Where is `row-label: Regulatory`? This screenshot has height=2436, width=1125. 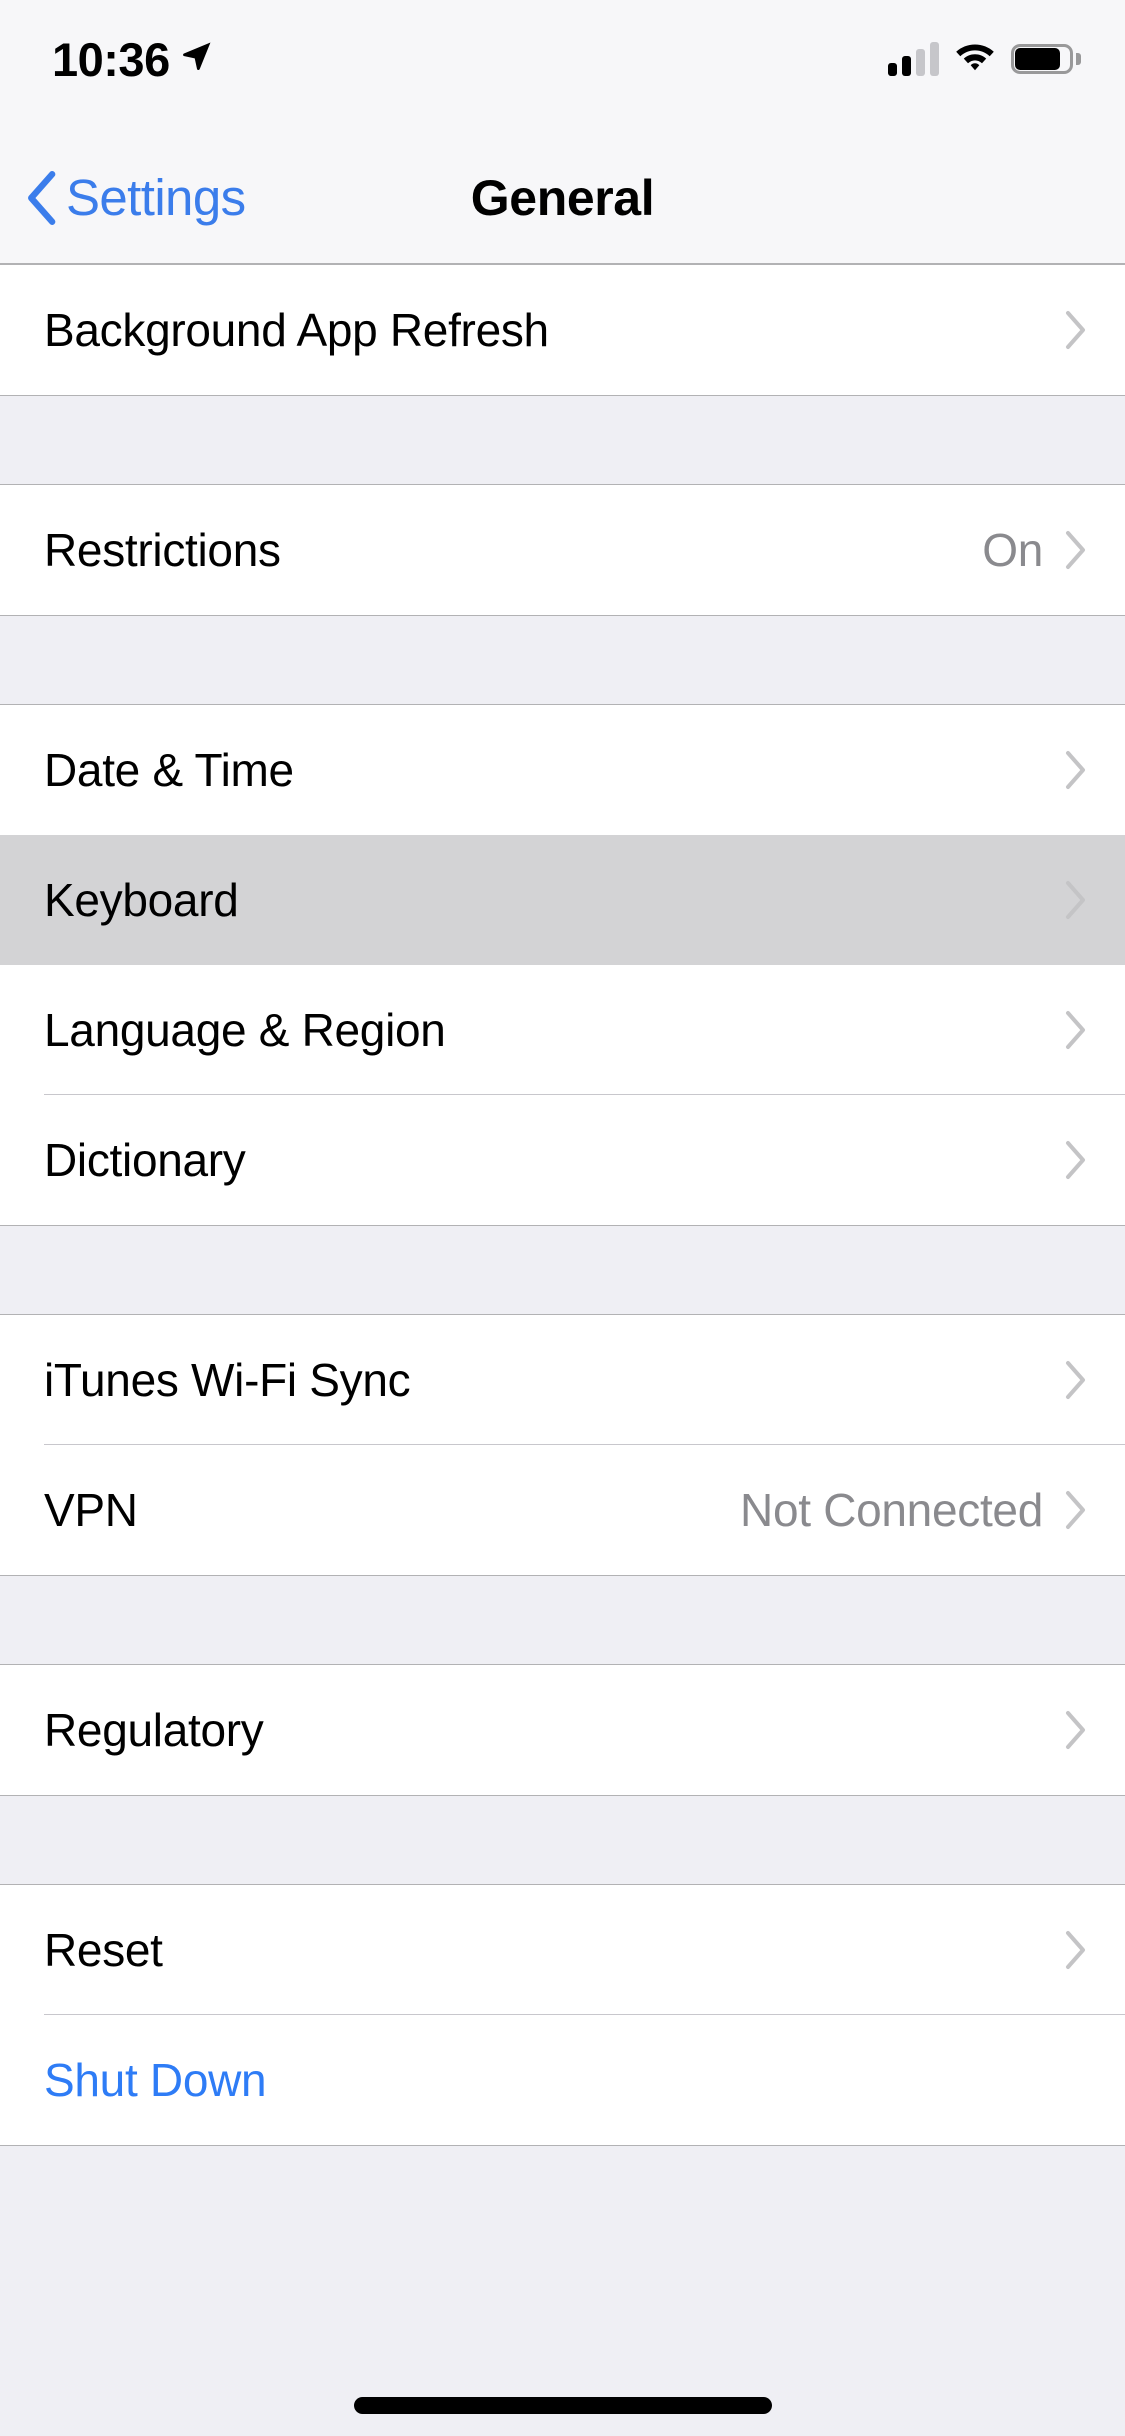 row-label: Regulatory is located at coordinates (154, 1730).